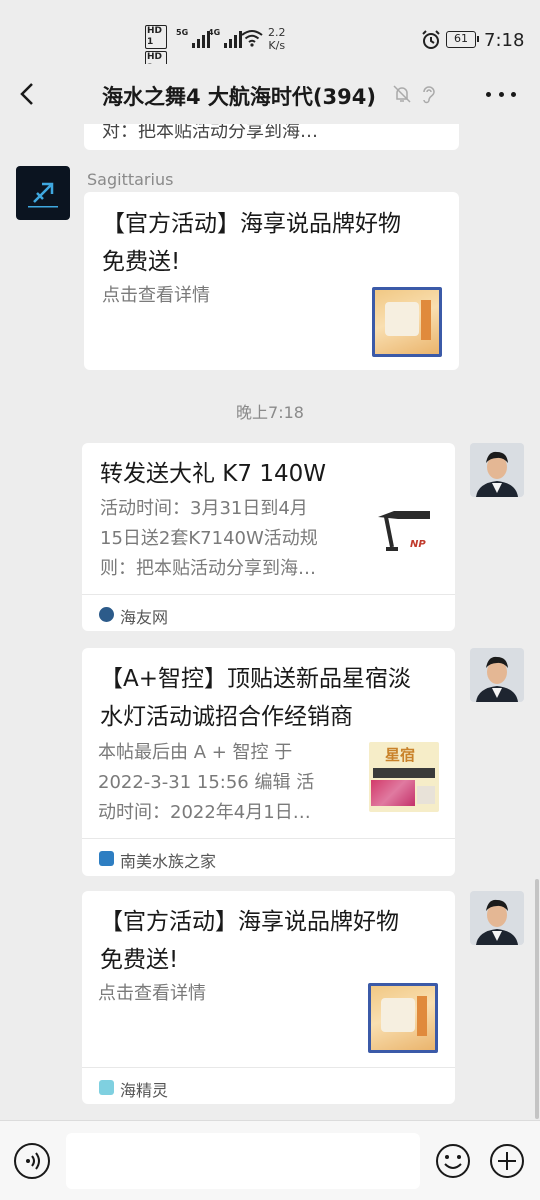 The width and height of the screenshot is (540, 1200). I want to click on input-bar, so click(270, 1160).